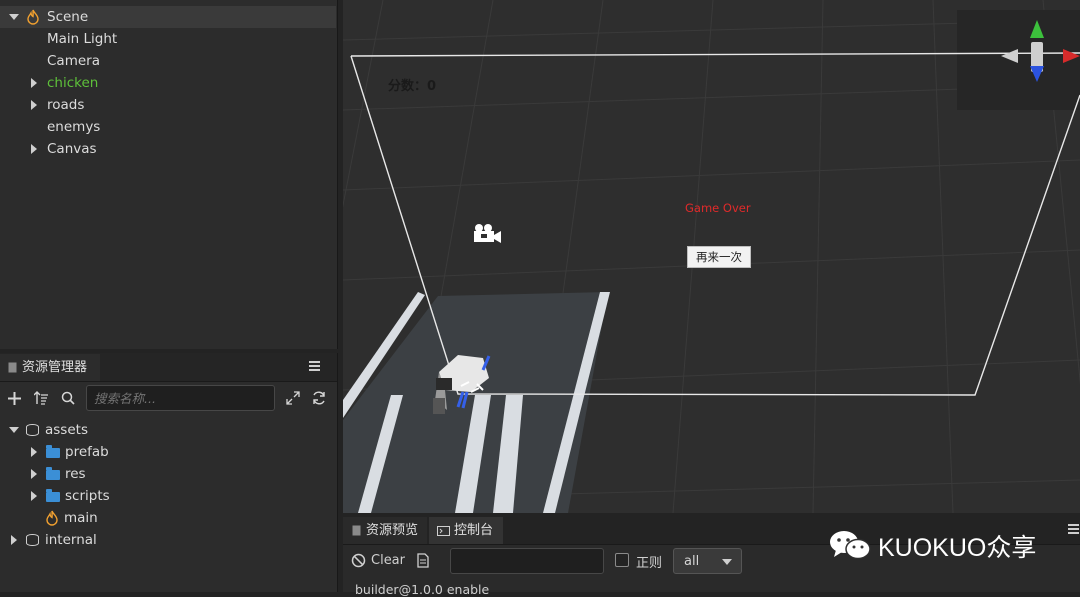 This screenshot has width=1080, height=597. What do you see at coordinates (622, 560) in the screenshot?
I see `regex-checkbox` at bounding box center [622, 560].